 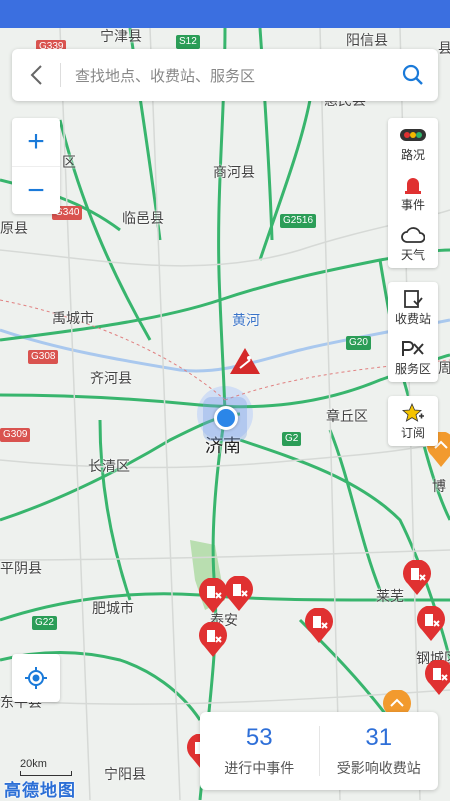 What do you see at coordinates (143, 218) in the screenshot?
I see `city-label: 临邑县` at bounding box center [143, 218].